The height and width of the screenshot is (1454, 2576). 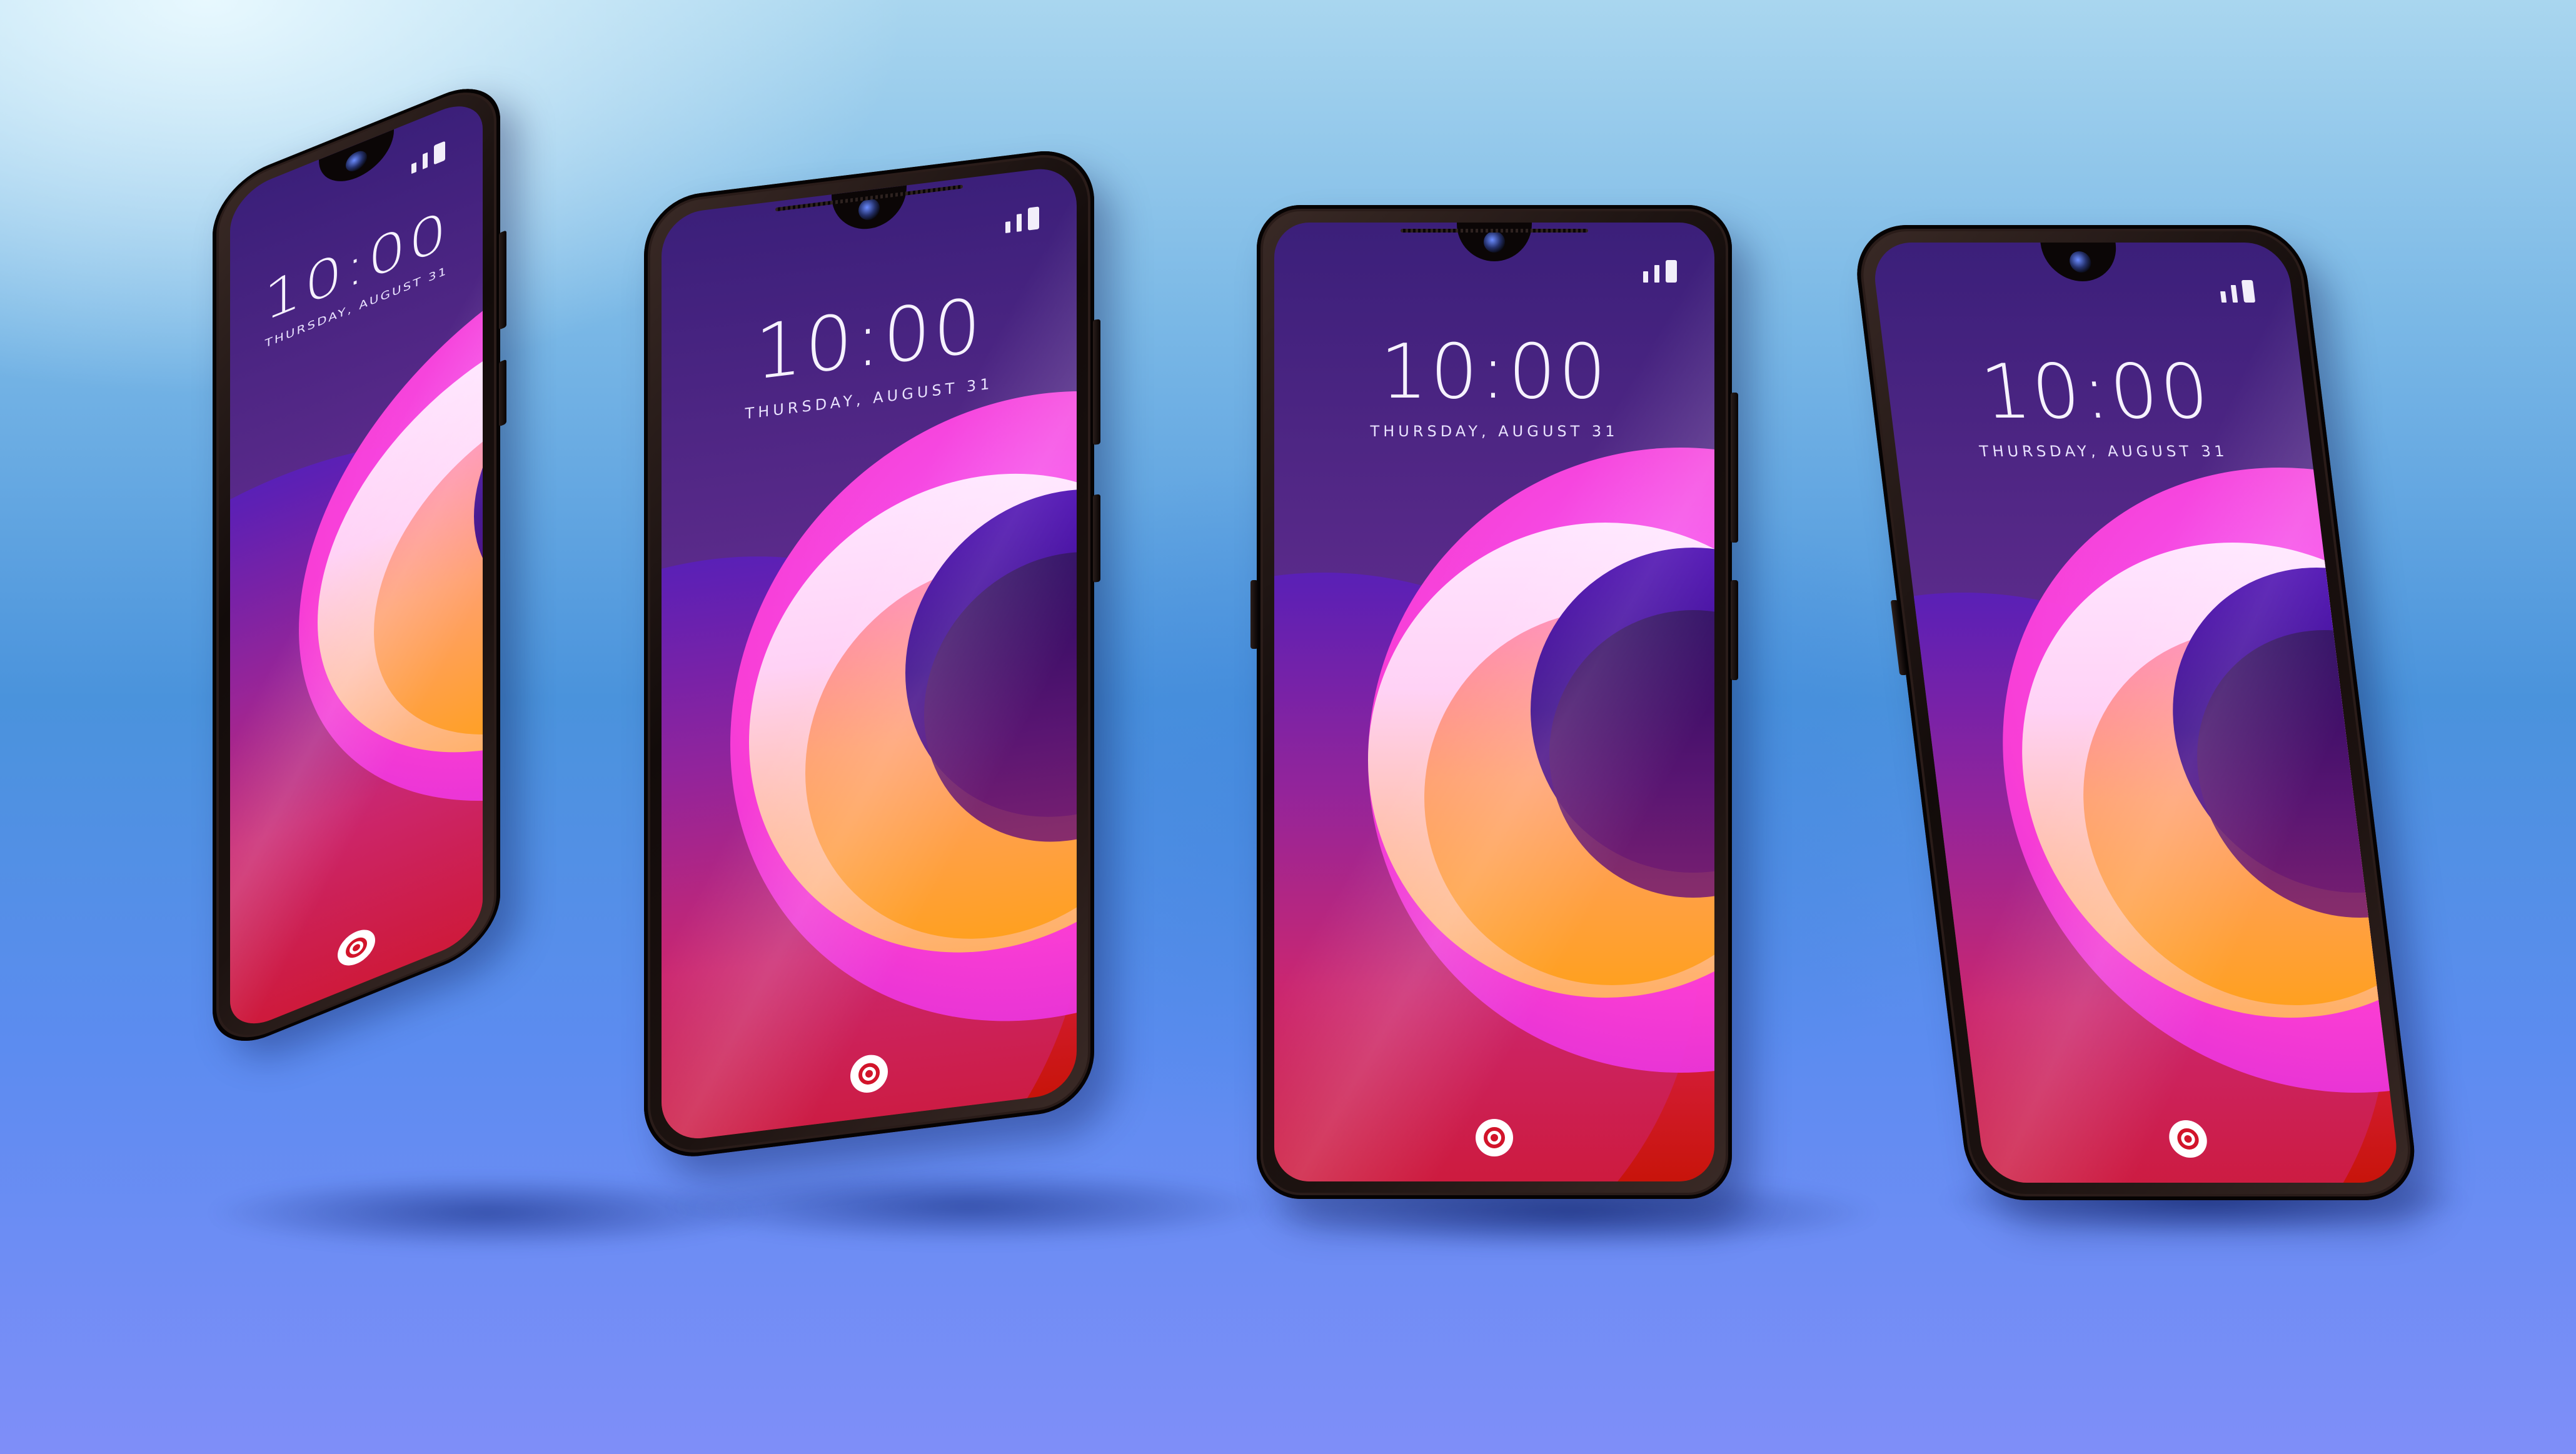 What do you see at coordinates (1254, 614) in the screenshot?
I see `bixby-button` at bounding box center [1254, 614].